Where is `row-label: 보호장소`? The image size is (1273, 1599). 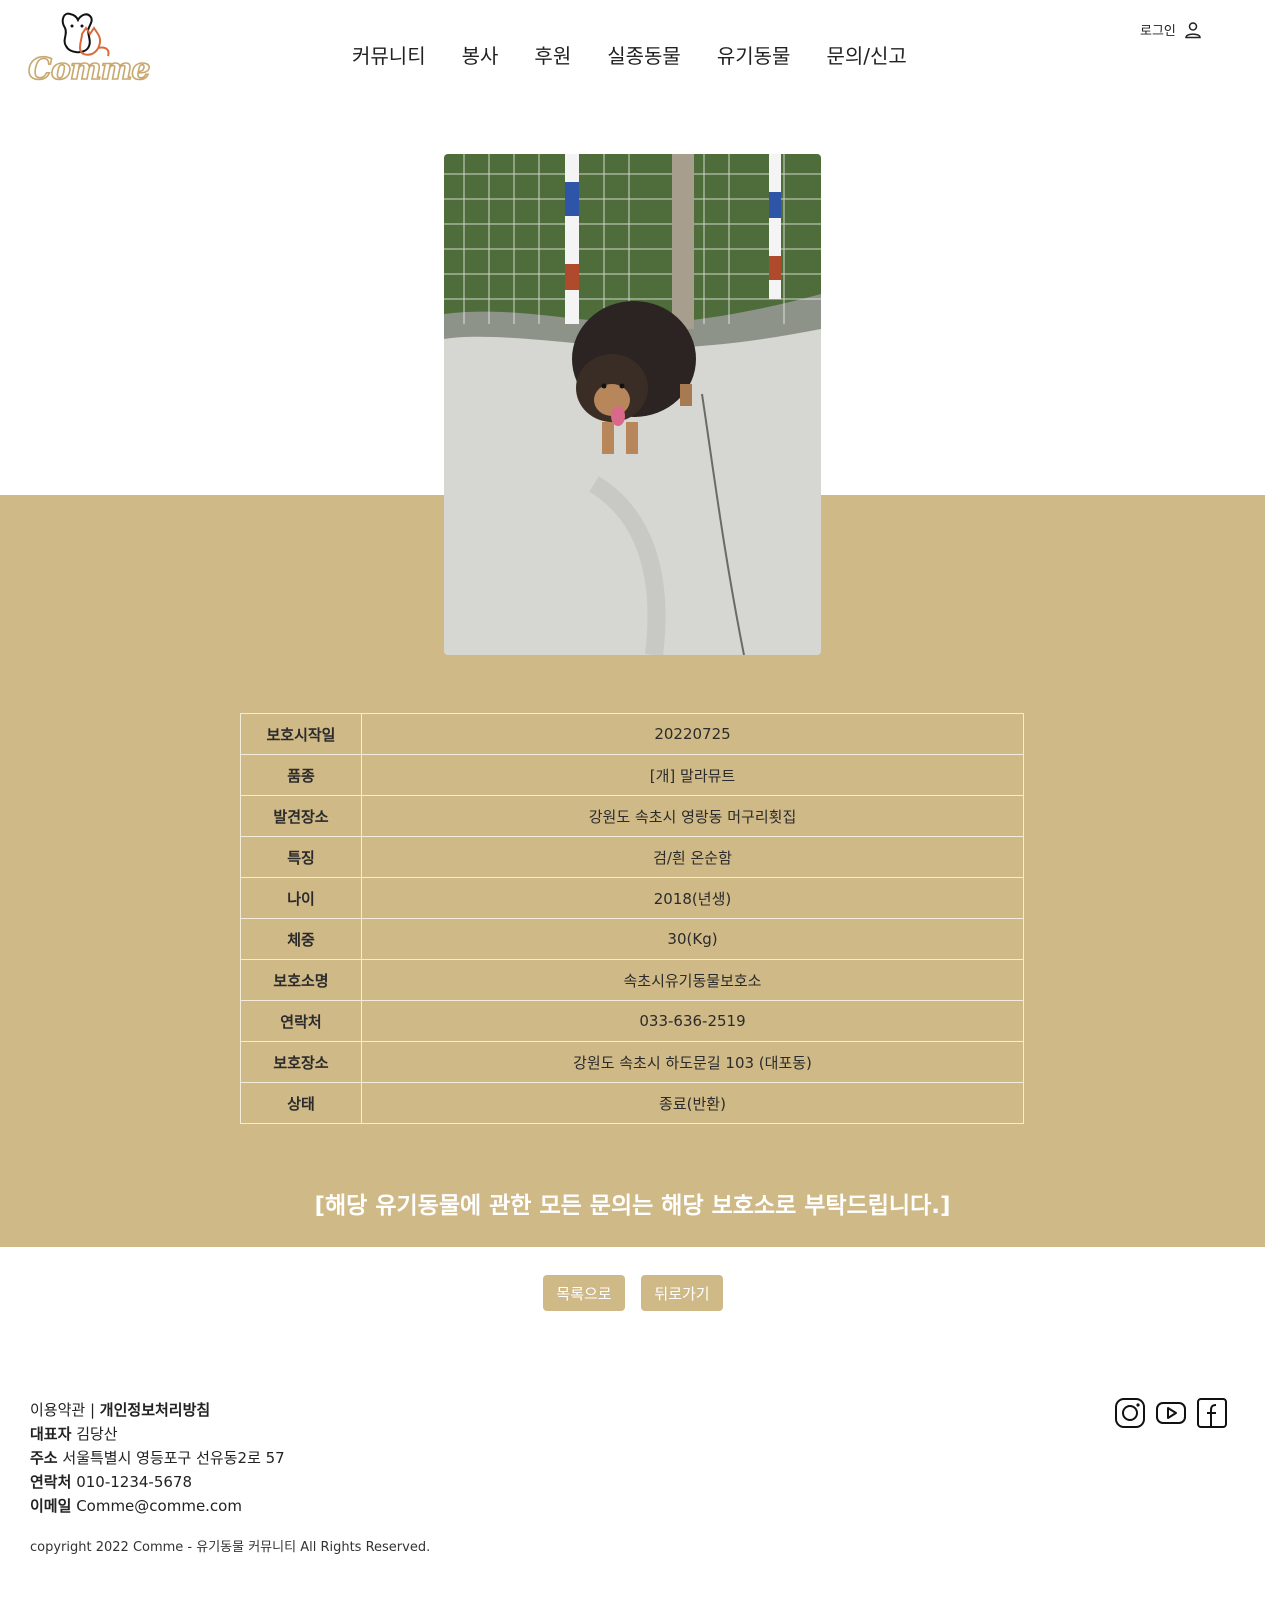
row-label: 보호장소 is located at coordinates (301, 1062).